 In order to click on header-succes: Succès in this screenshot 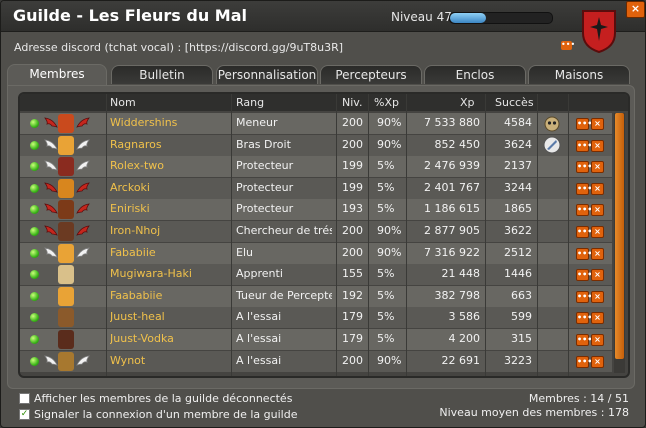, I will do `click(514, 102)`.